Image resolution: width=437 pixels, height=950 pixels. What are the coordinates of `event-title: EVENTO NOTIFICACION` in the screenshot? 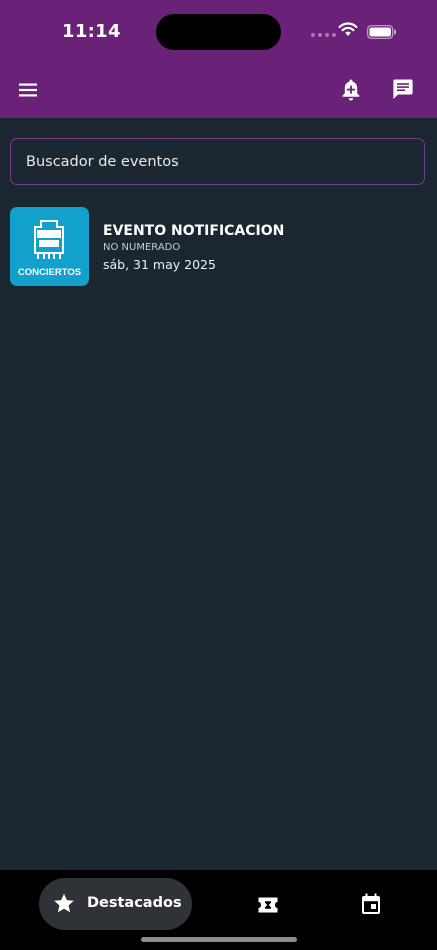 It's located at (194, 231).